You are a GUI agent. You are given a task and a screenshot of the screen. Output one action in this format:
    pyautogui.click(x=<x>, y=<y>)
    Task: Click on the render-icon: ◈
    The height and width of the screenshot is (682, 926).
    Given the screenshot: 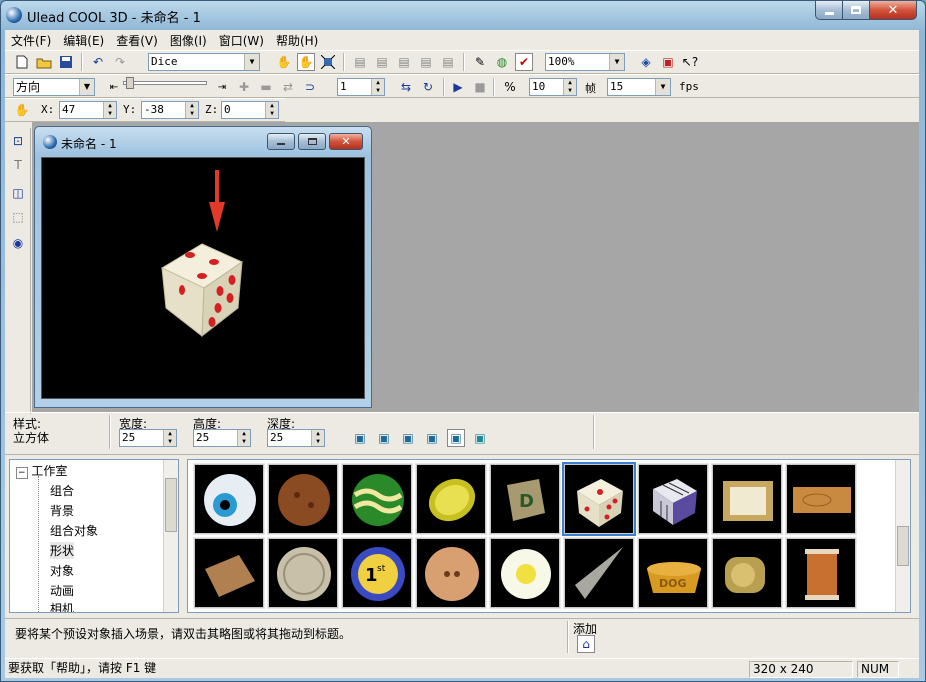 What is the action you would take?
    pyautogui.click(x=646, y=62)
    